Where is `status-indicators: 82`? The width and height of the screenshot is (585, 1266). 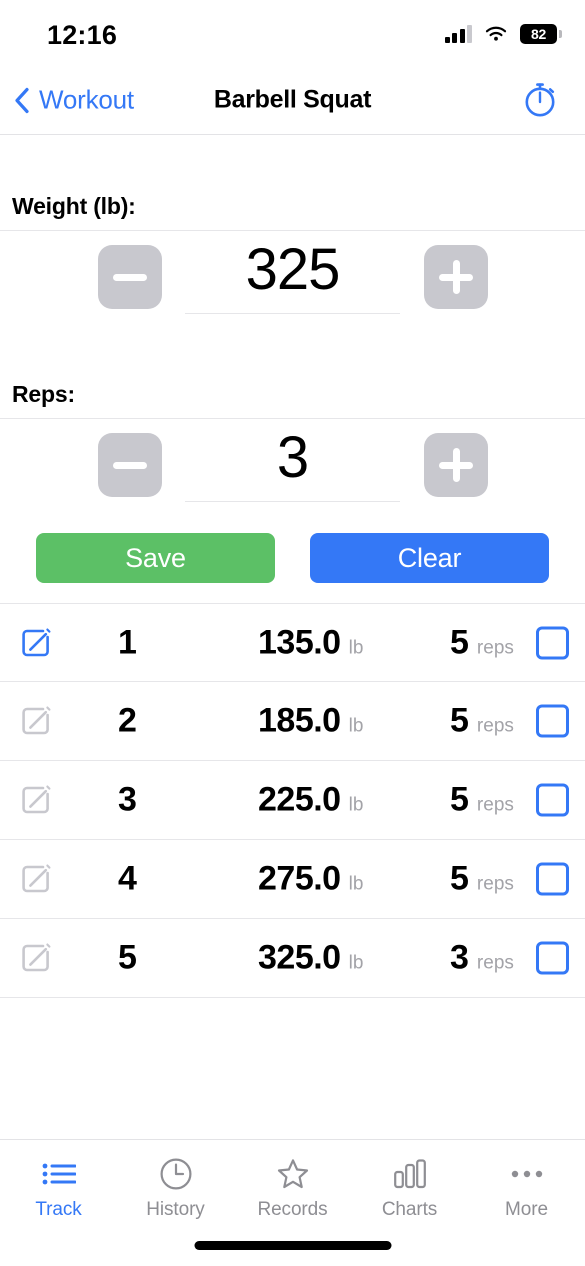 status-indicators: 82 is located at coordinates (503, 34).